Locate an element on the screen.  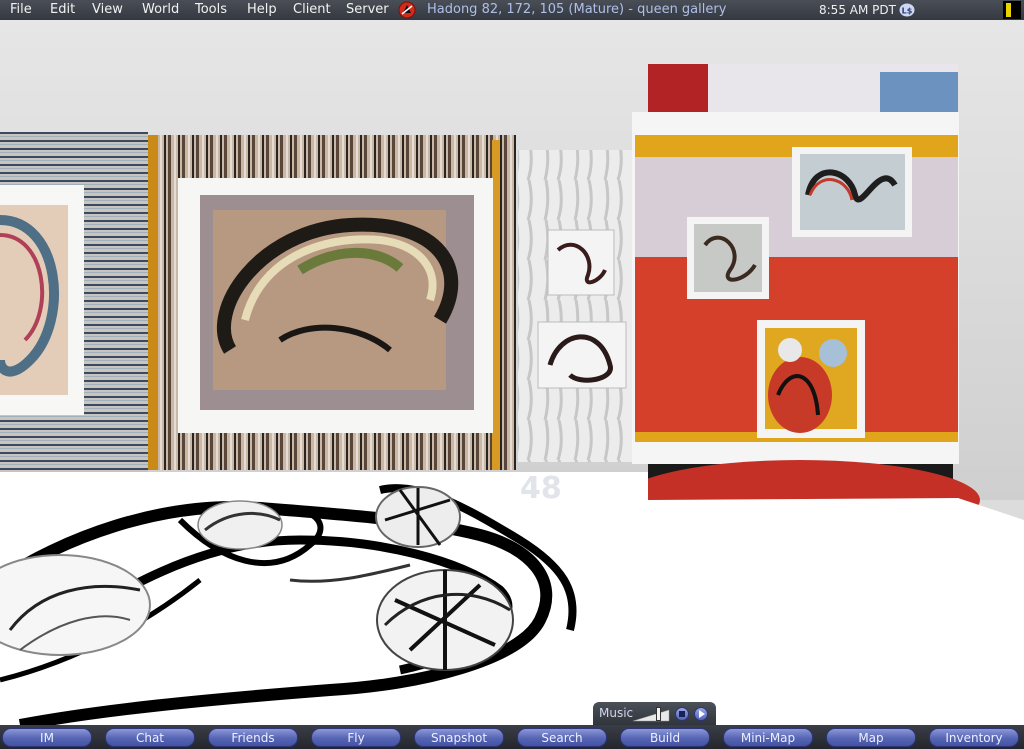
clock: 8:55 AM PDT is located at coordinates (857, 10).